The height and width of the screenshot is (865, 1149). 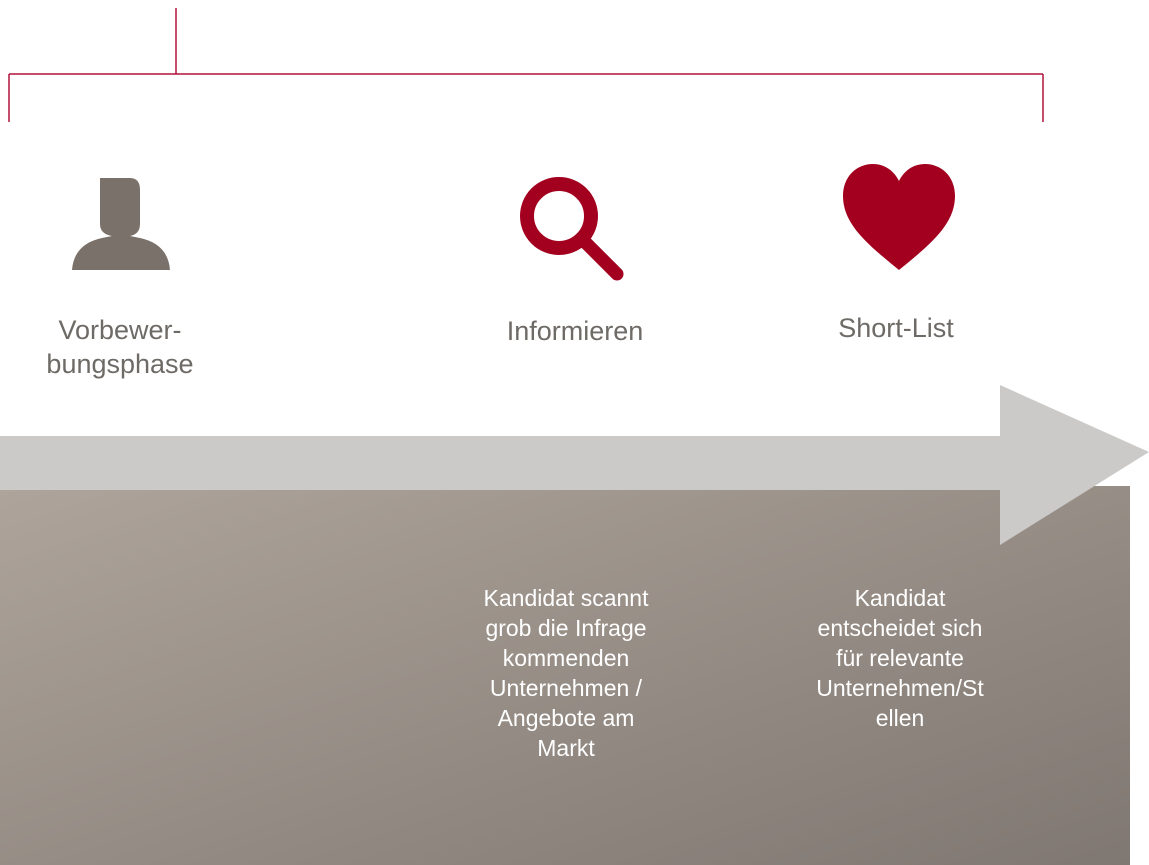 I want to click on phase-label-informieren: Informieren, so click(x=575, y=331).